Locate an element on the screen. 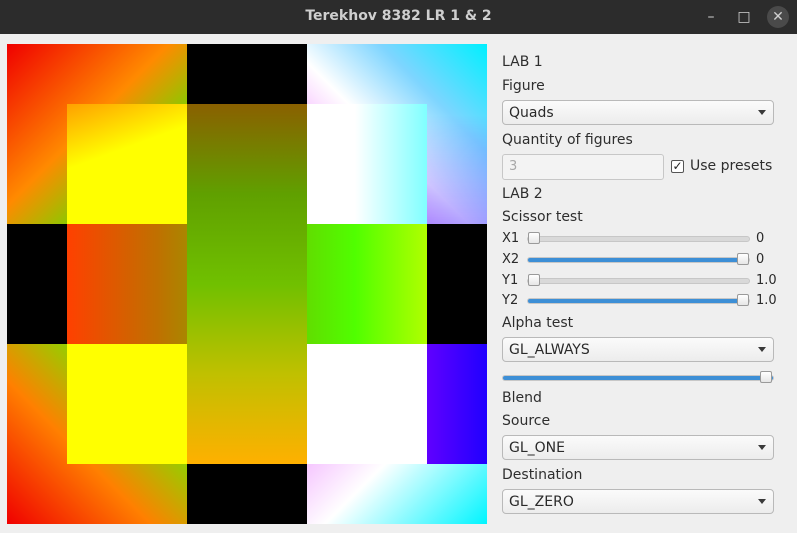 The height and width of the screenshot is (533, 797). cross-vertical is located at coordinates (247, 284).